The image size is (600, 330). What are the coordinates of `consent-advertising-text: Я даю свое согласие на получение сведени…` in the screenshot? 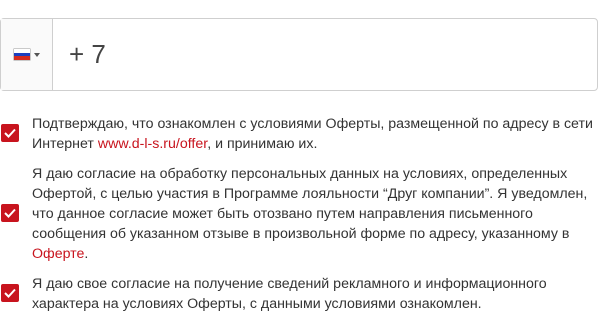 It's located at (289, 294).